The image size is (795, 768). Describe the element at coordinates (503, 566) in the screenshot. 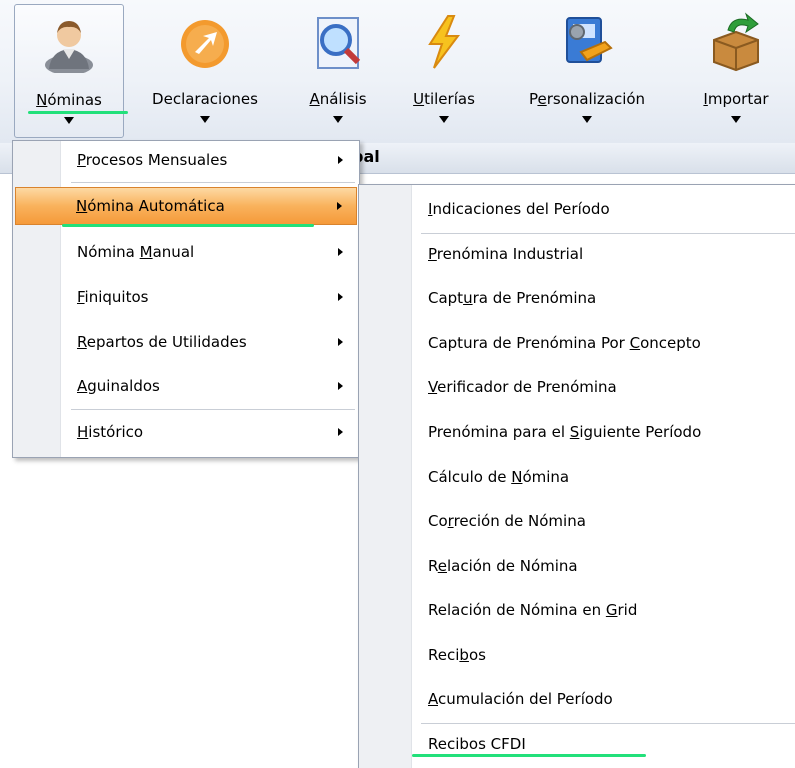

I see `menu-item-label: Relación de Nómina` at that location.